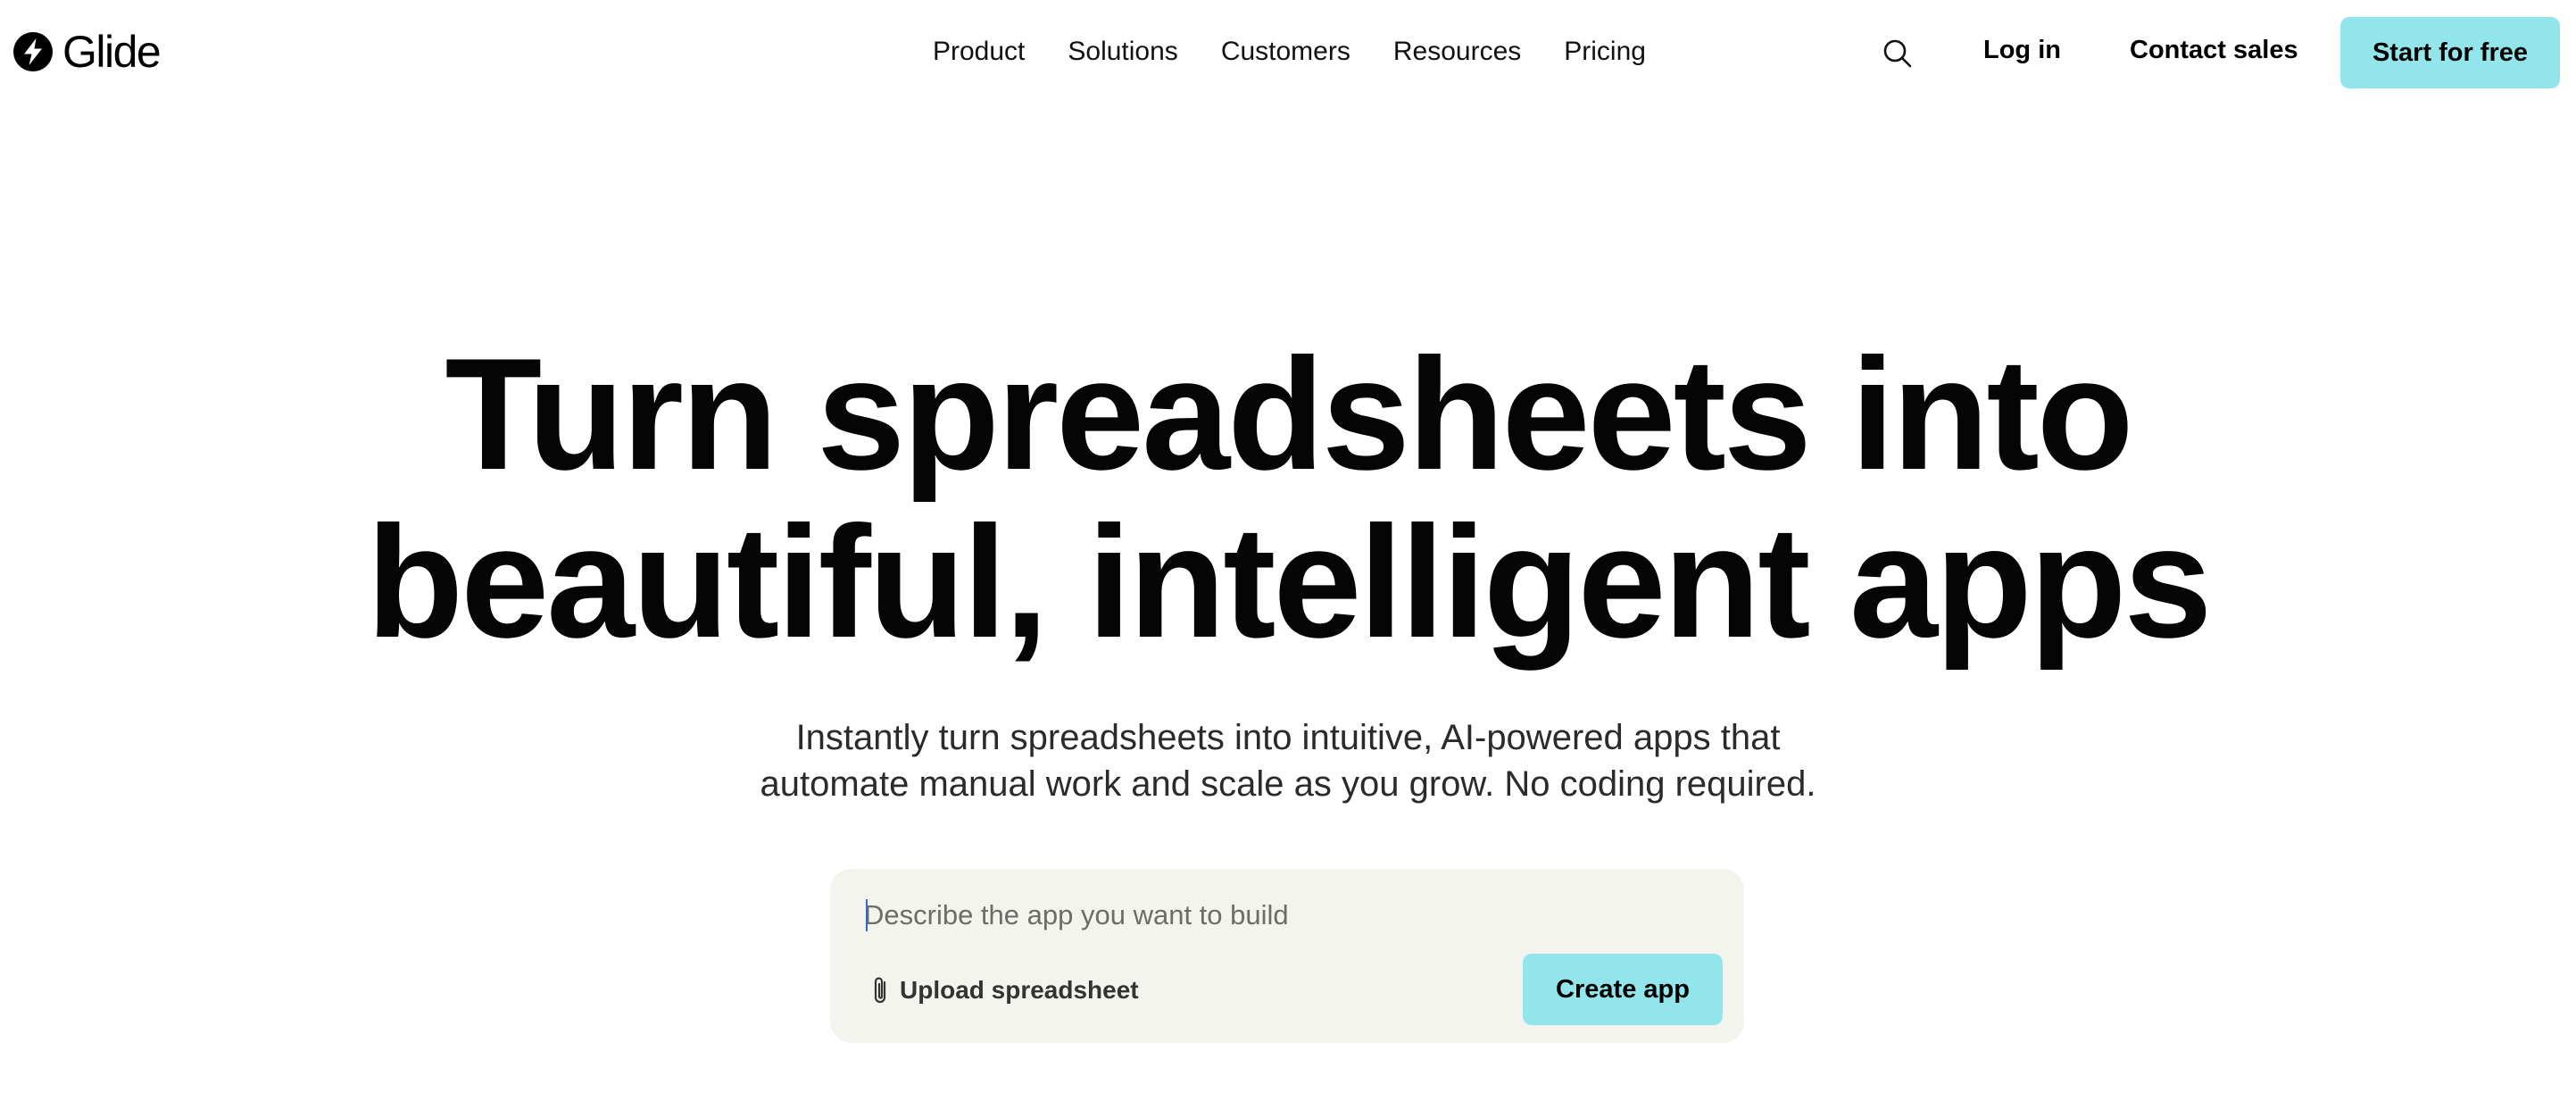  I want to click on paperclip-icon, so click(880, 991).